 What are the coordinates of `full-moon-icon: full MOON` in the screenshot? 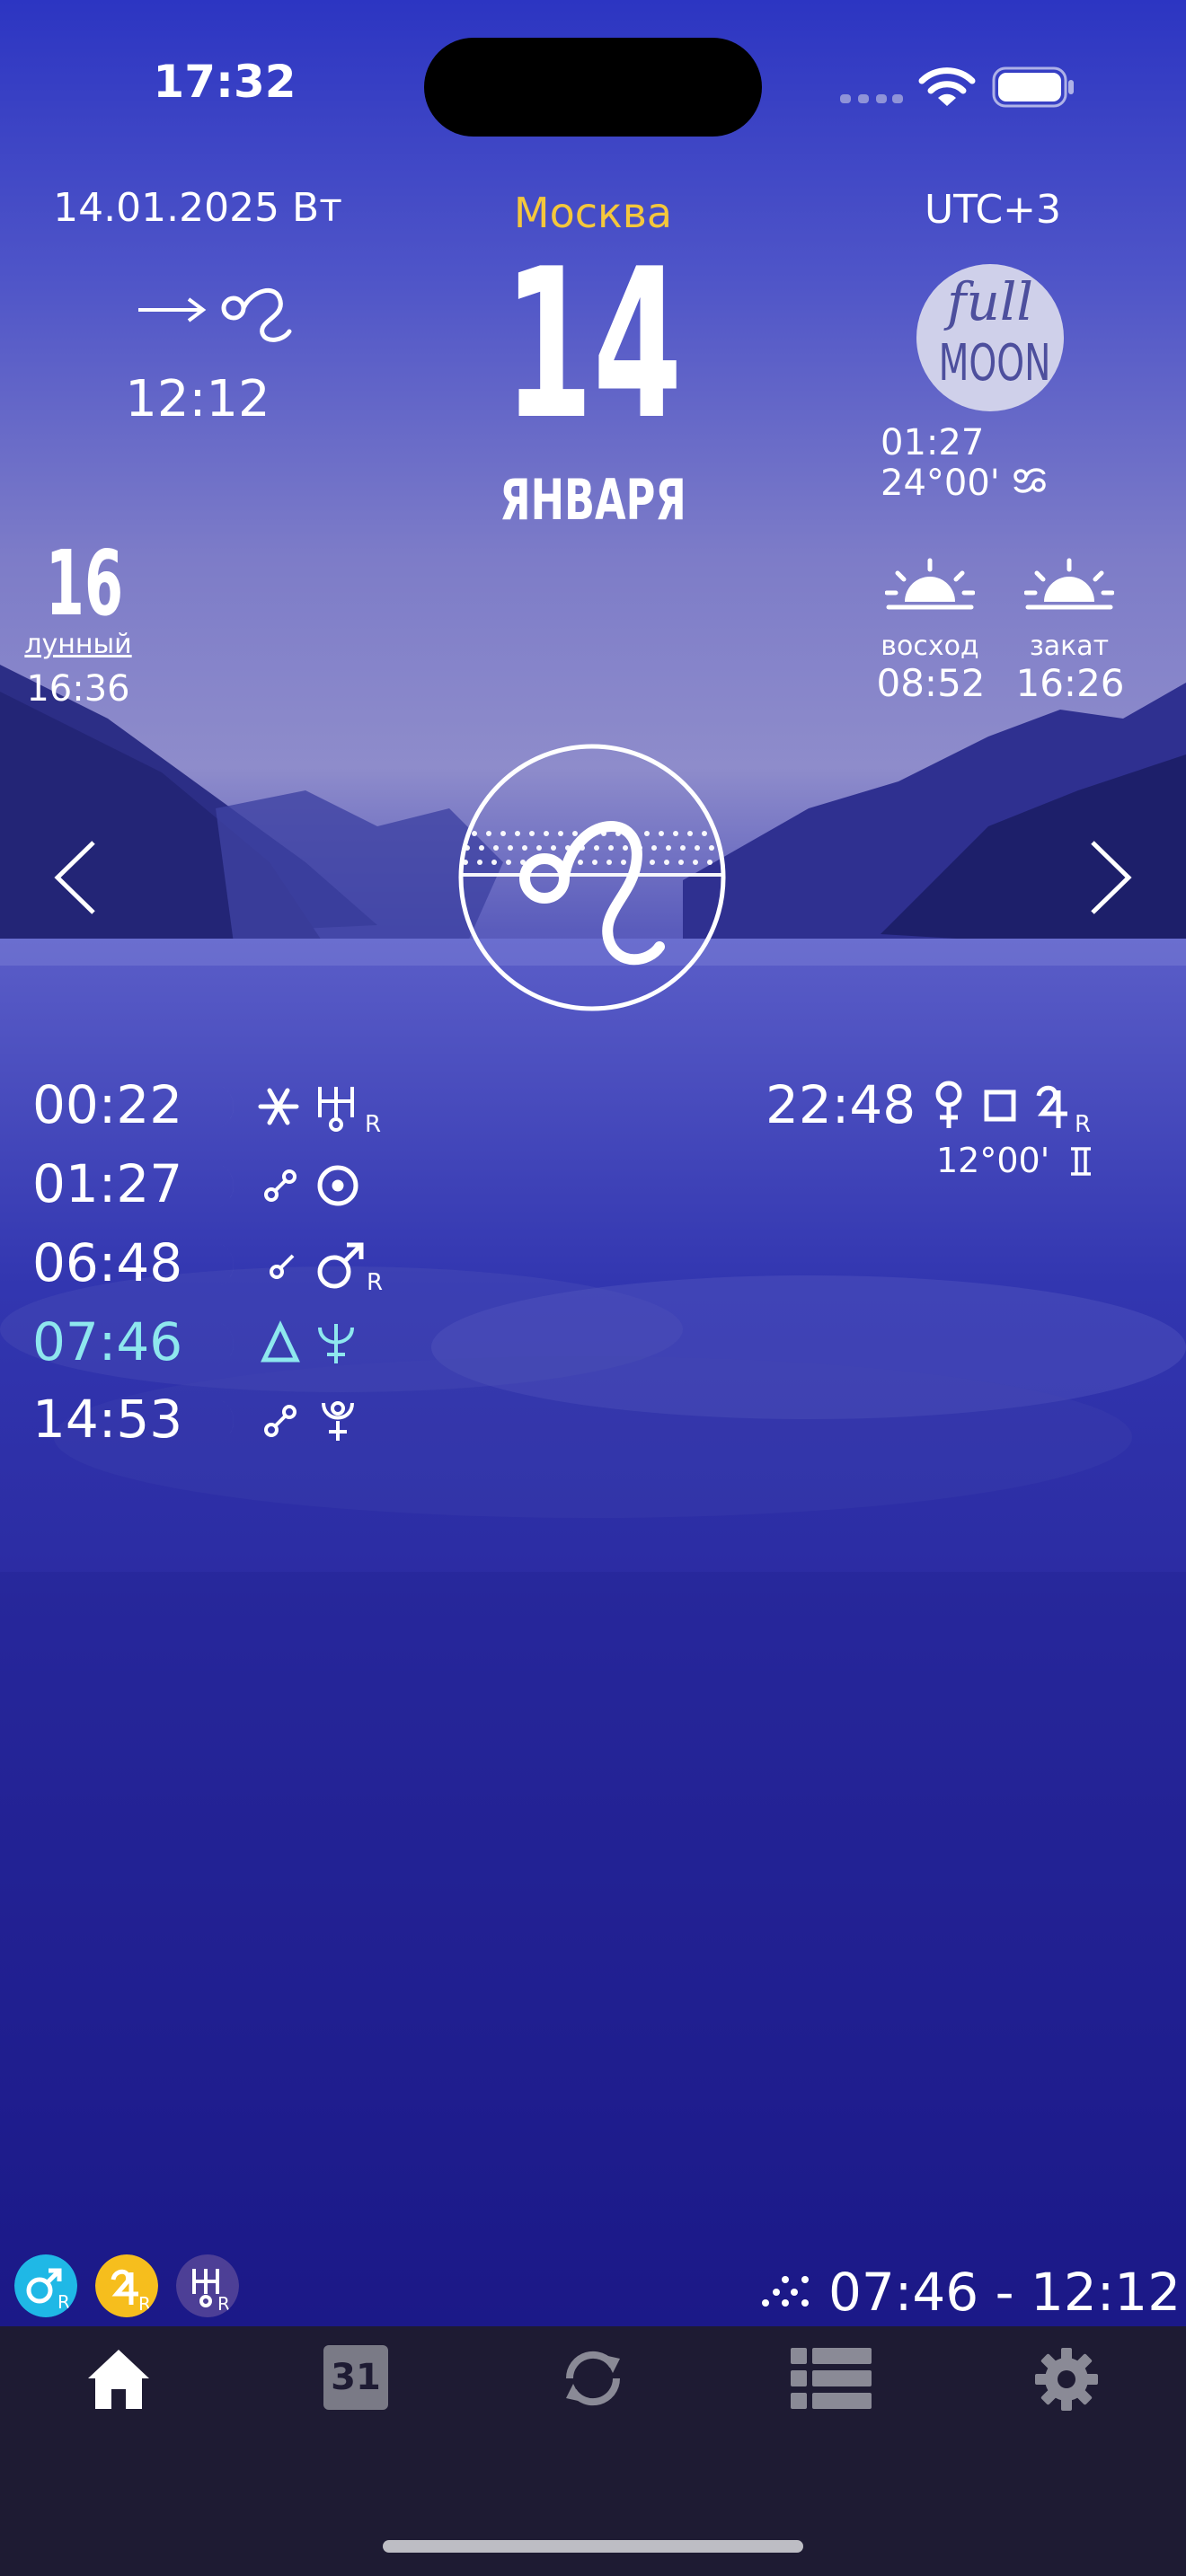 It's located at (990, 337).